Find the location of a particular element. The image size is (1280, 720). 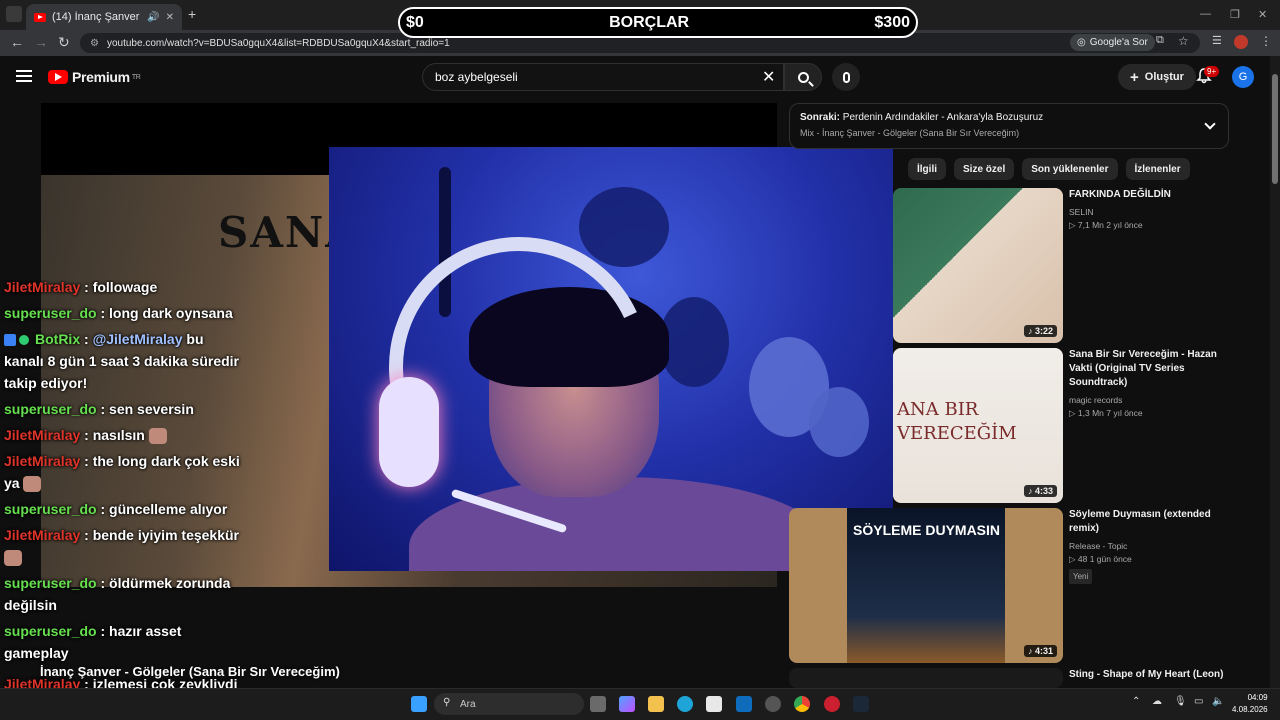

taskbar-search: ⚲ Ara is located at coordinates (509, 704).